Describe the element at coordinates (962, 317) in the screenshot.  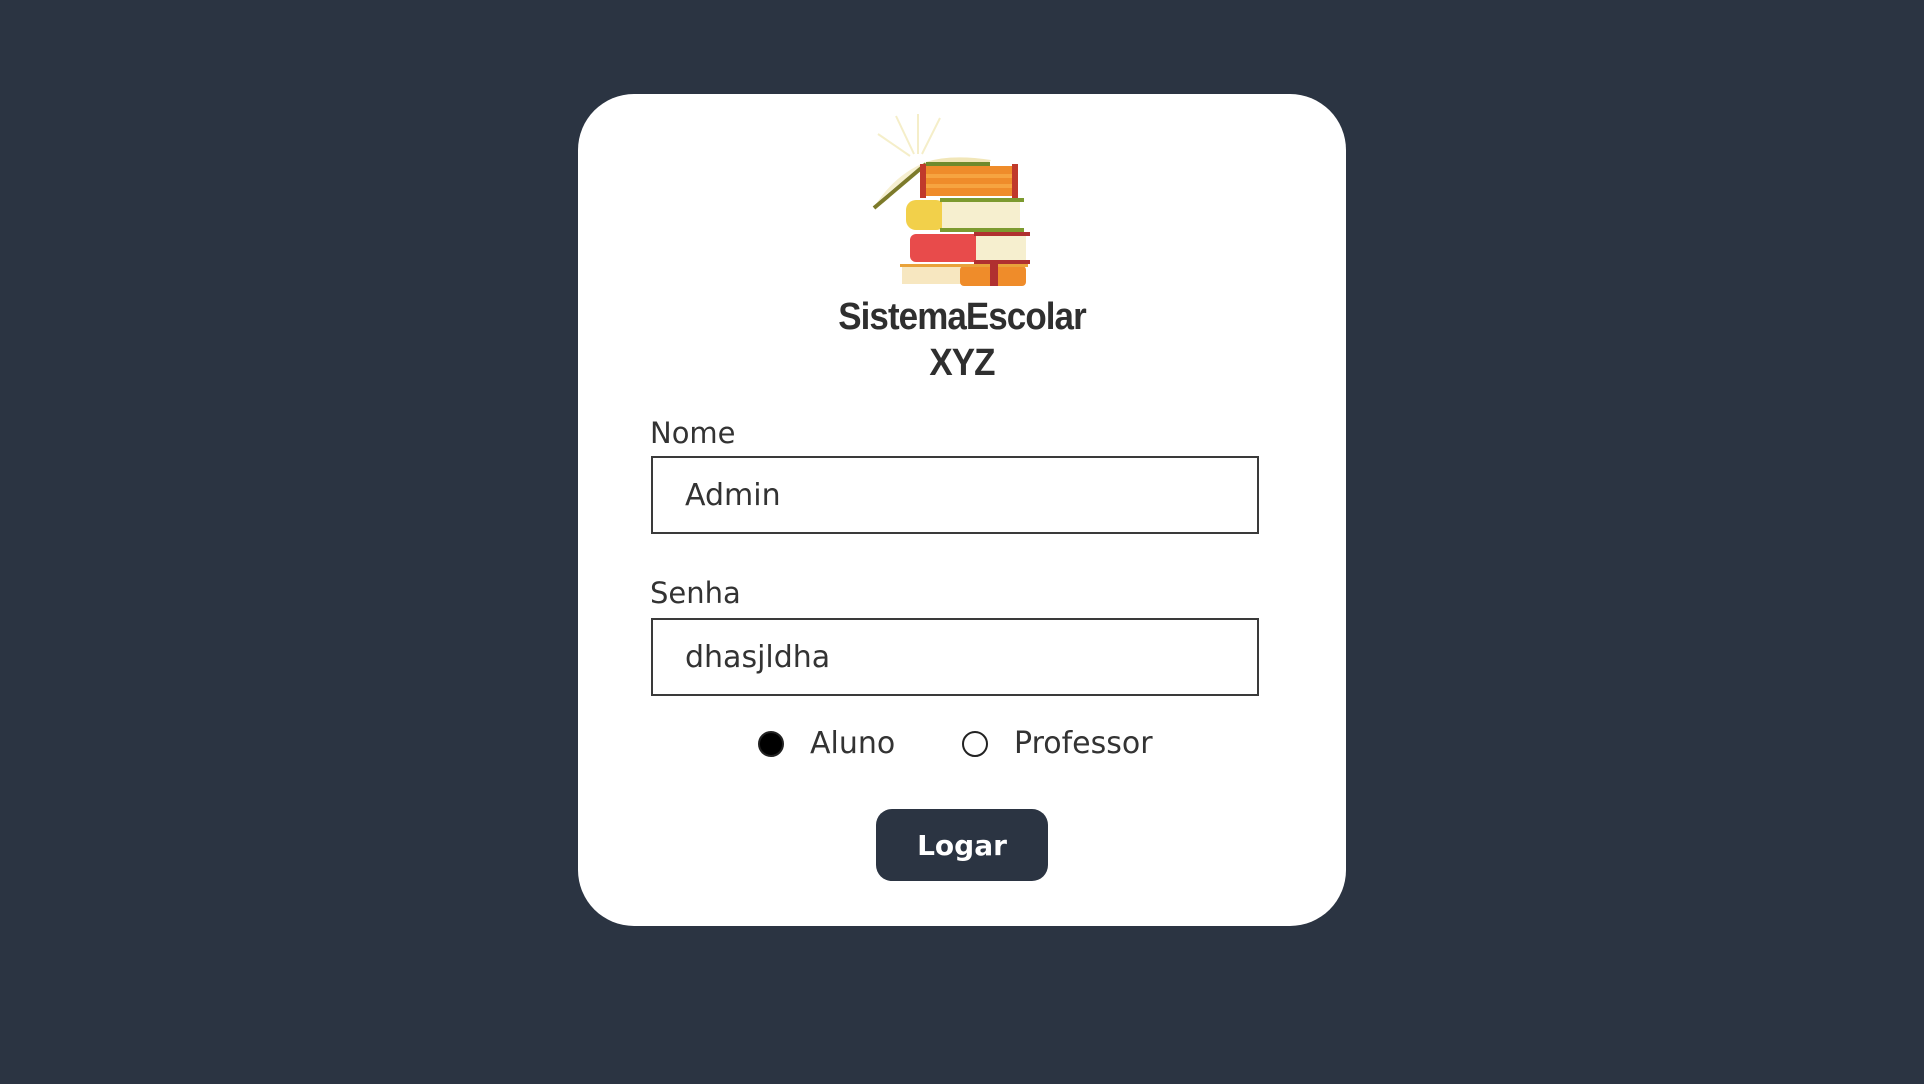
I see `app-title-line-1: SistemaEscolar` at that location.